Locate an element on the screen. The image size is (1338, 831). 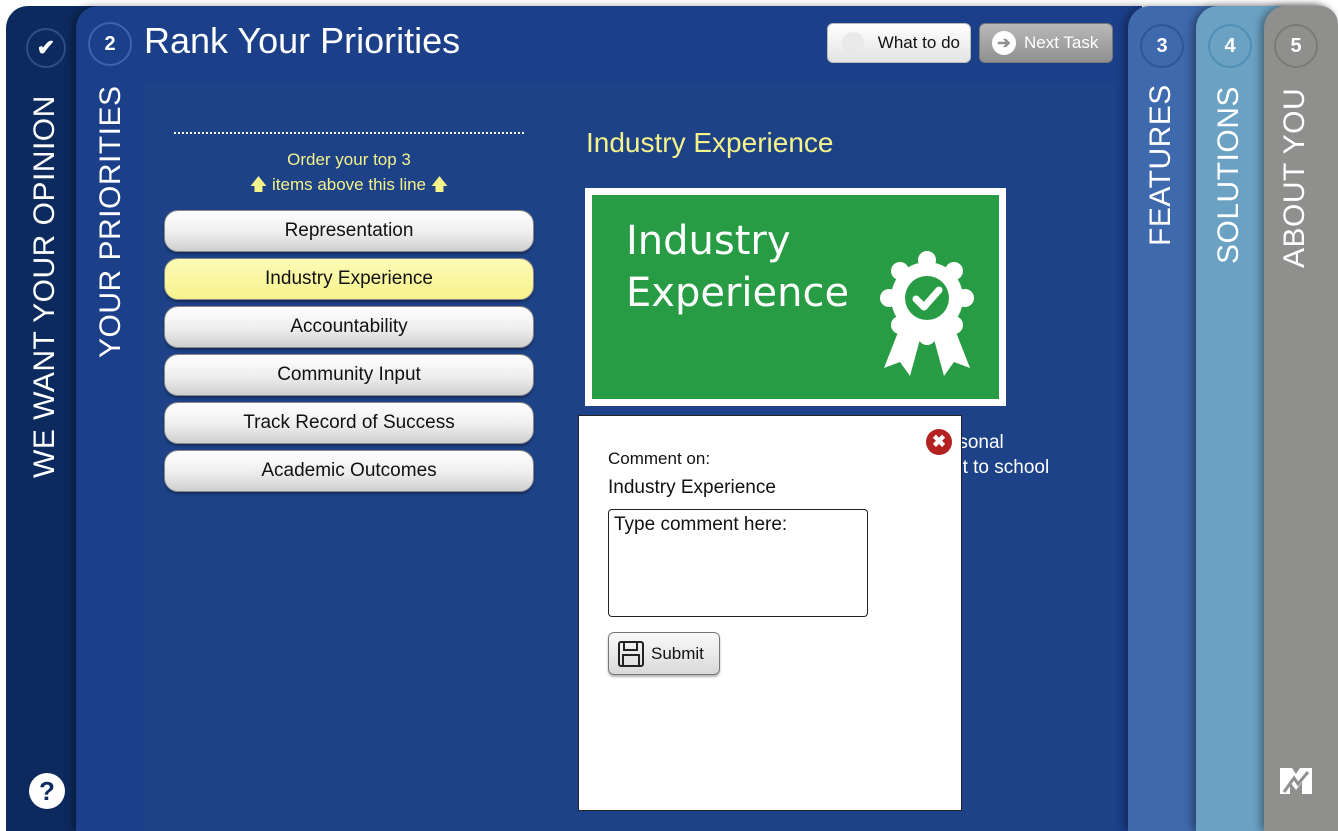
priority-image: Industry Experience is located at coordinates (795, 297).